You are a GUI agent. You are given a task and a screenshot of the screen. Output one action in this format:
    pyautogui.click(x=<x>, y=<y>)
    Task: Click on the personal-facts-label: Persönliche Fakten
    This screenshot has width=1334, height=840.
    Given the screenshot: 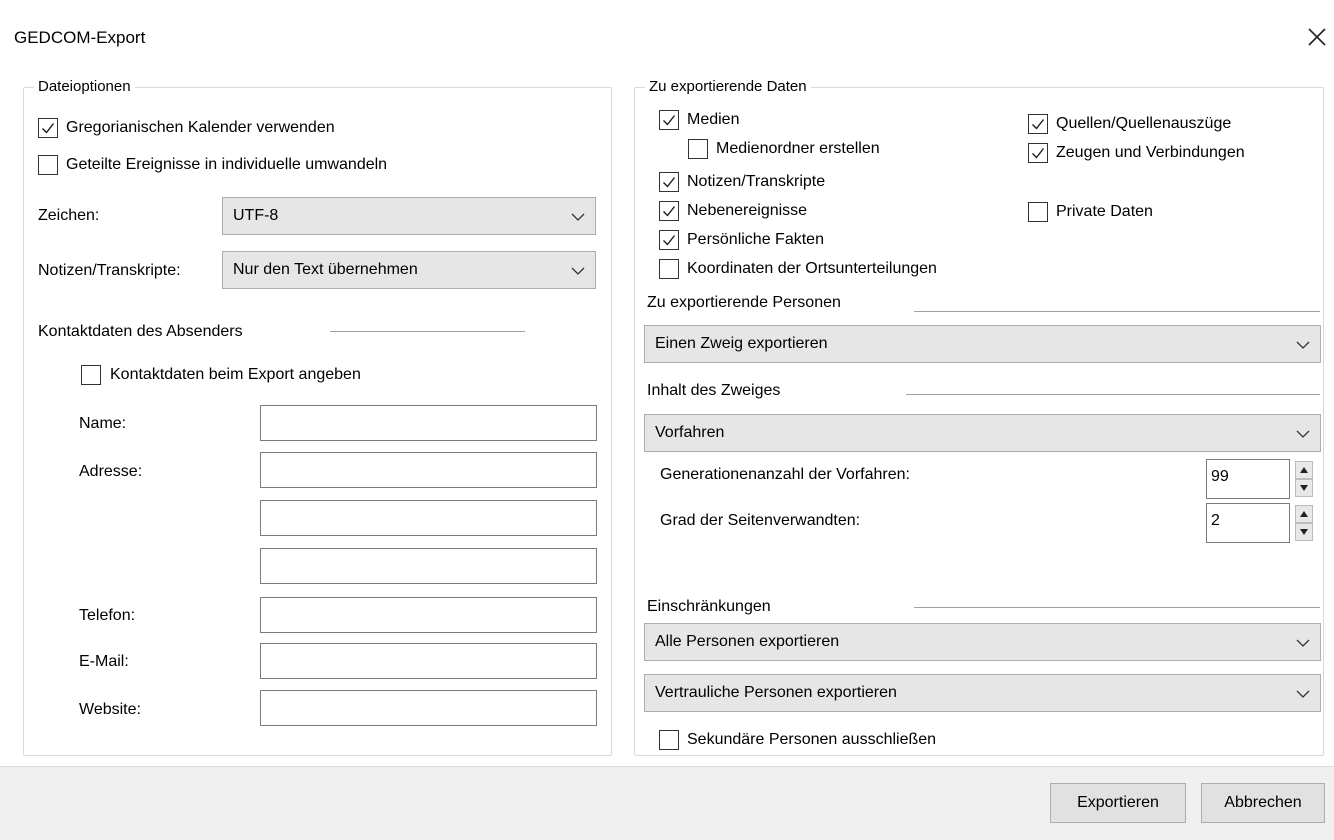 What is the action you would take?
    pyautogui.click(x=755, y=239)
    